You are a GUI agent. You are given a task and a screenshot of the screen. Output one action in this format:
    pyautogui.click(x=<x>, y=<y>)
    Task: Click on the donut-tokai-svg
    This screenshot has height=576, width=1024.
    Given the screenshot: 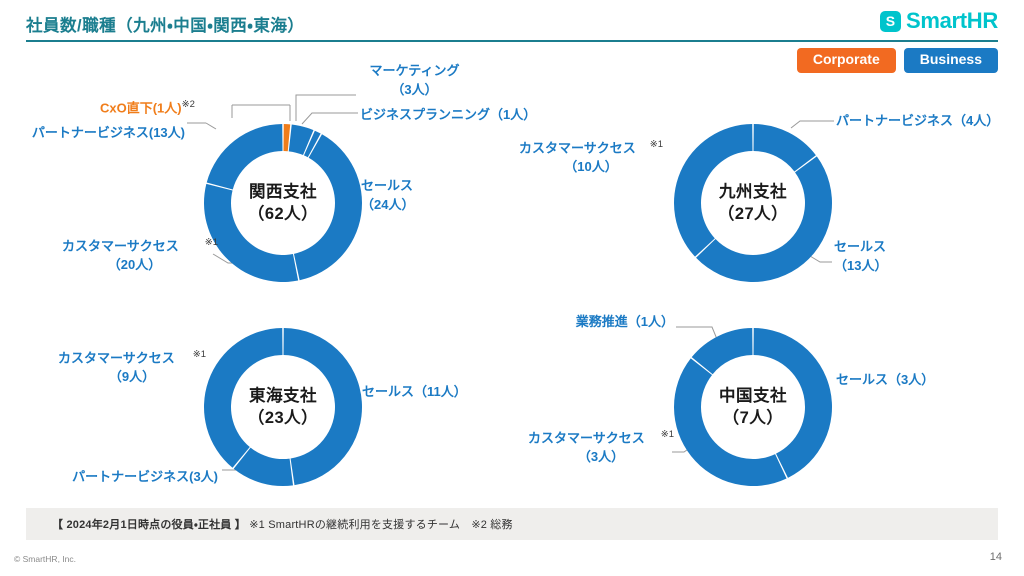 What is the action you would take?
    pyautogui.click(x=283, y=407)
    